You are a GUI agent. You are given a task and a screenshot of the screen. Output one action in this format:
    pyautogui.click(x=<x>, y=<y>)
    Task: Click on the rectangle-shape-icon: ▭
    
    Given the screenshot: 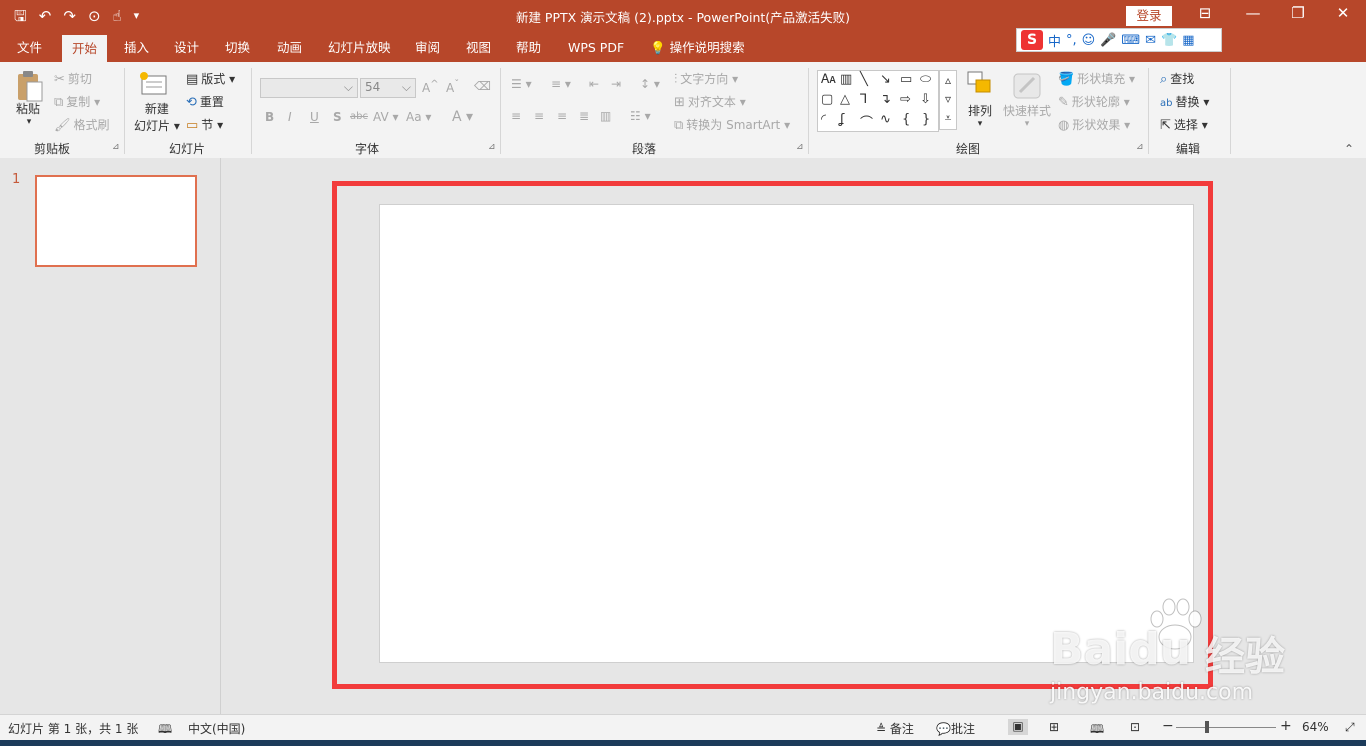 What is the action you would take?
    pyautogui.click(x=906, y=79)
    